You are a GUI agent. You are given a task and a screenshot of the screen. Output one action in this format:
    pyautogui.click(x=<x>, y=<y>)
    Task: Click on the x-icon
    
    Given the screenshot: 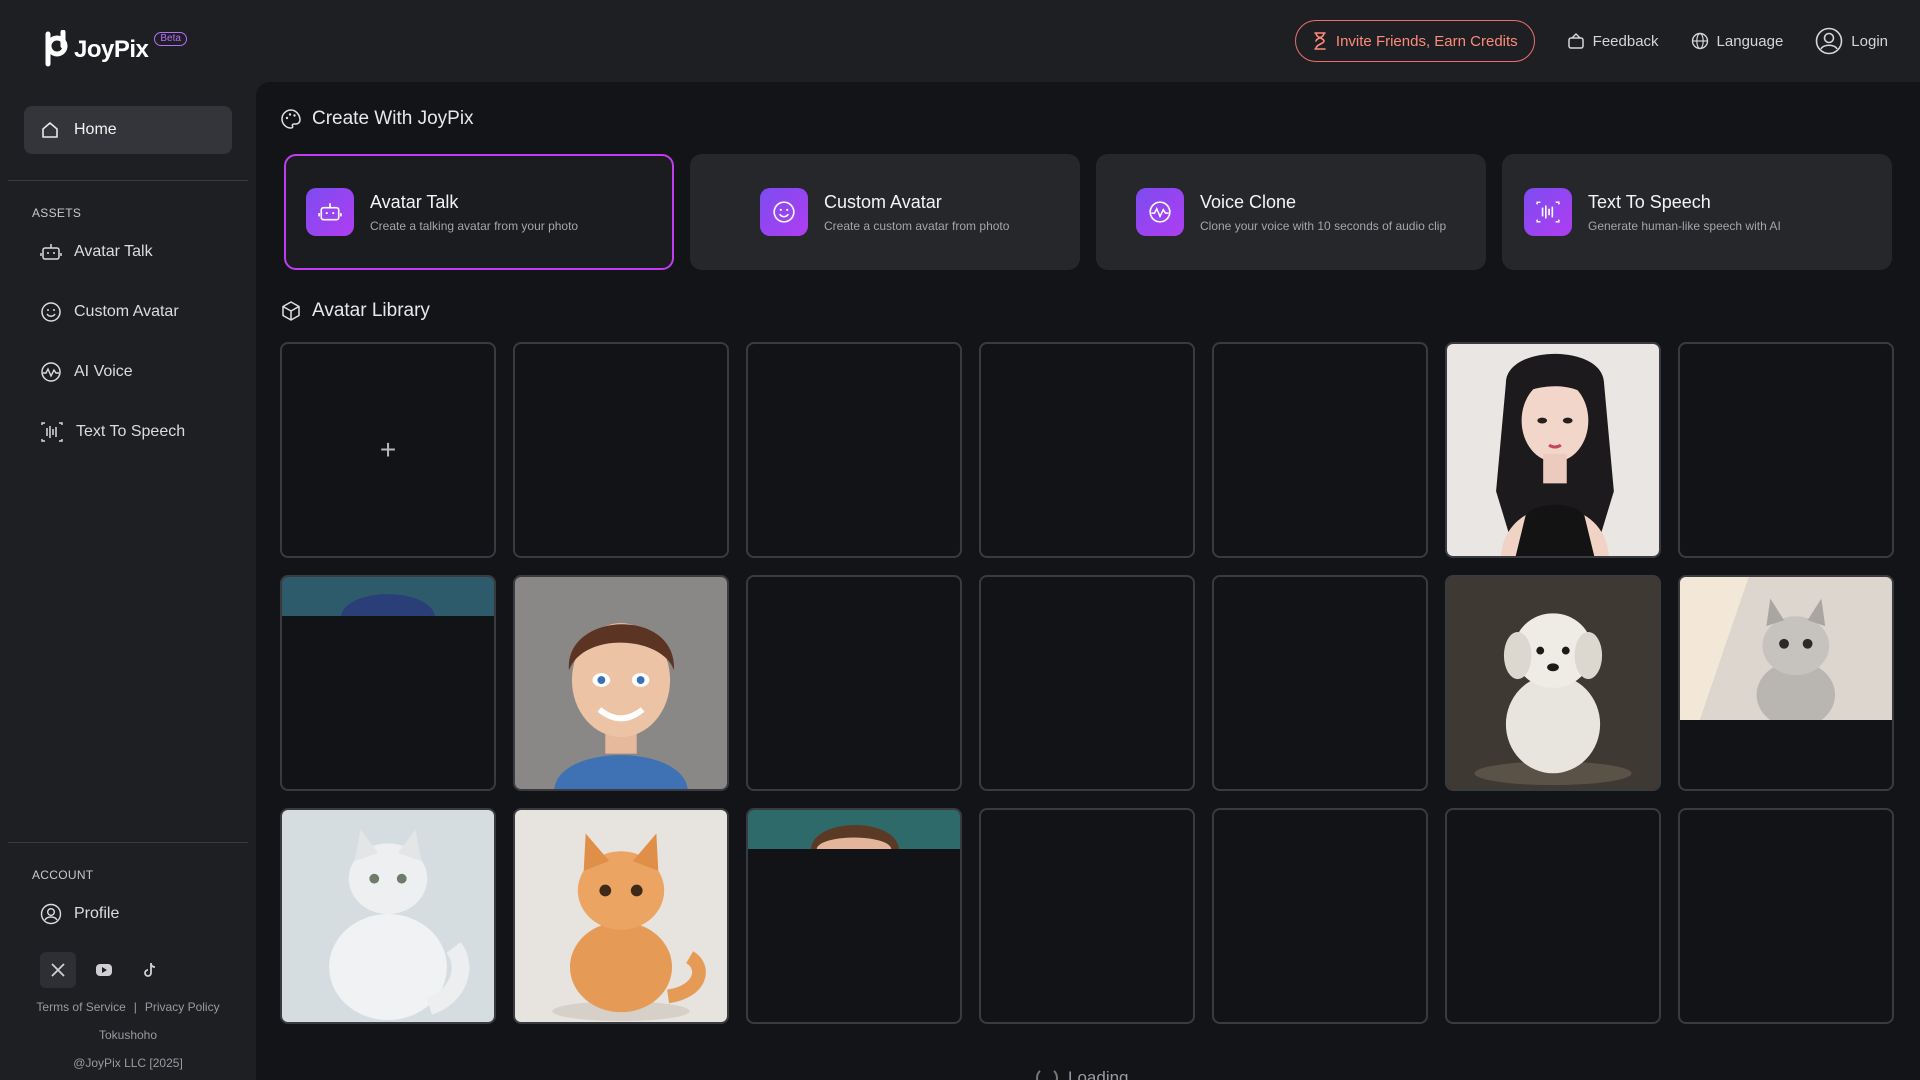 What is the action you would take?
    pyautogui.click(x=58, y=970)
    